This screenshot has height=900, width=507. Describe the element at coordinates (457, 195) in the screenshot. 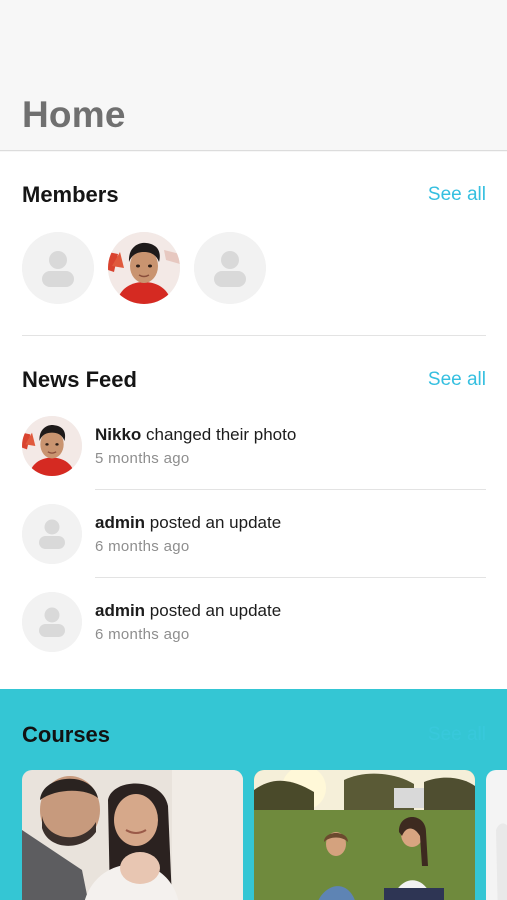

I see `members-see-all-link: See all` at that location.